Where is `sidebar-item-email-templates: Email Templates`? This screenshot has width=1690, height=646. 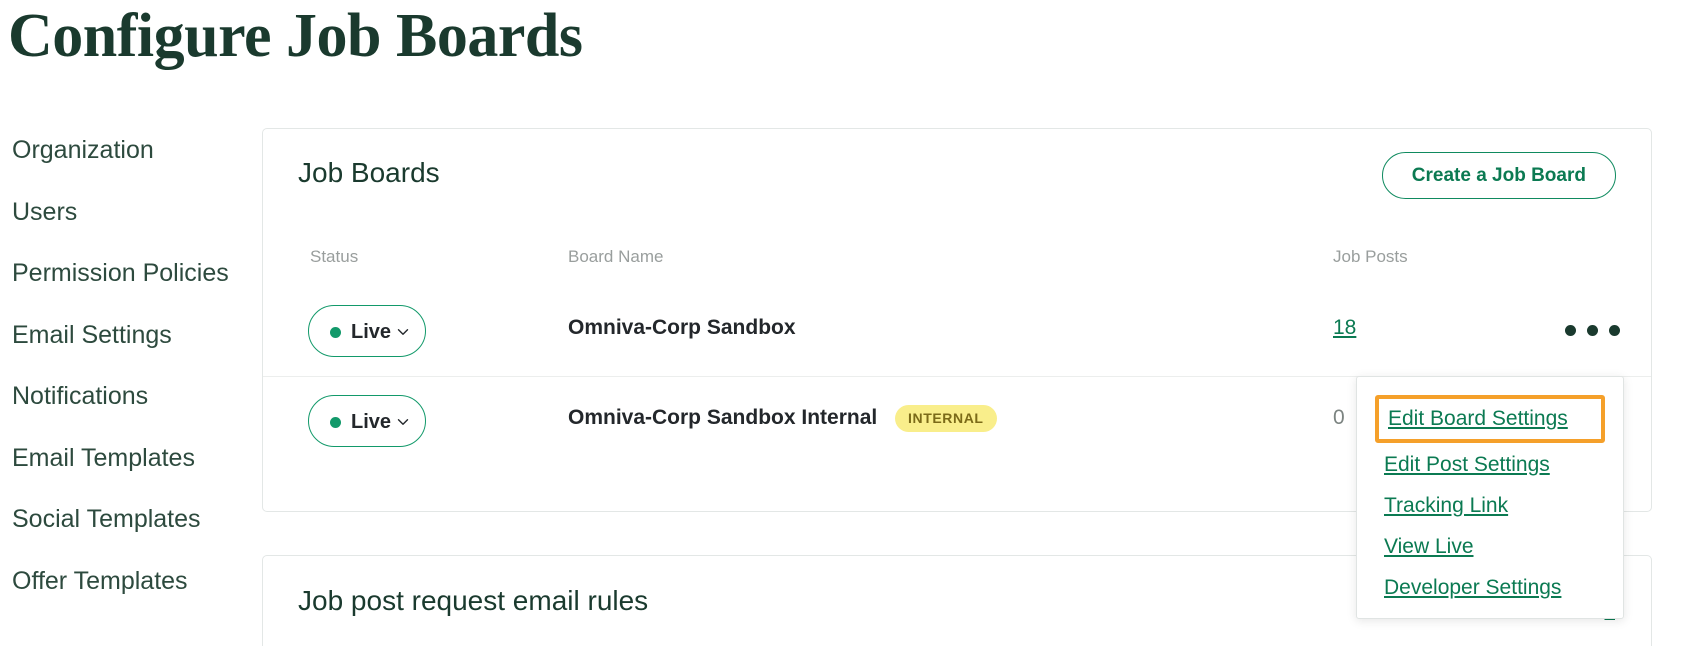 sidebar-item-email-templates: Email Templates is located at coordinates (124, 458).